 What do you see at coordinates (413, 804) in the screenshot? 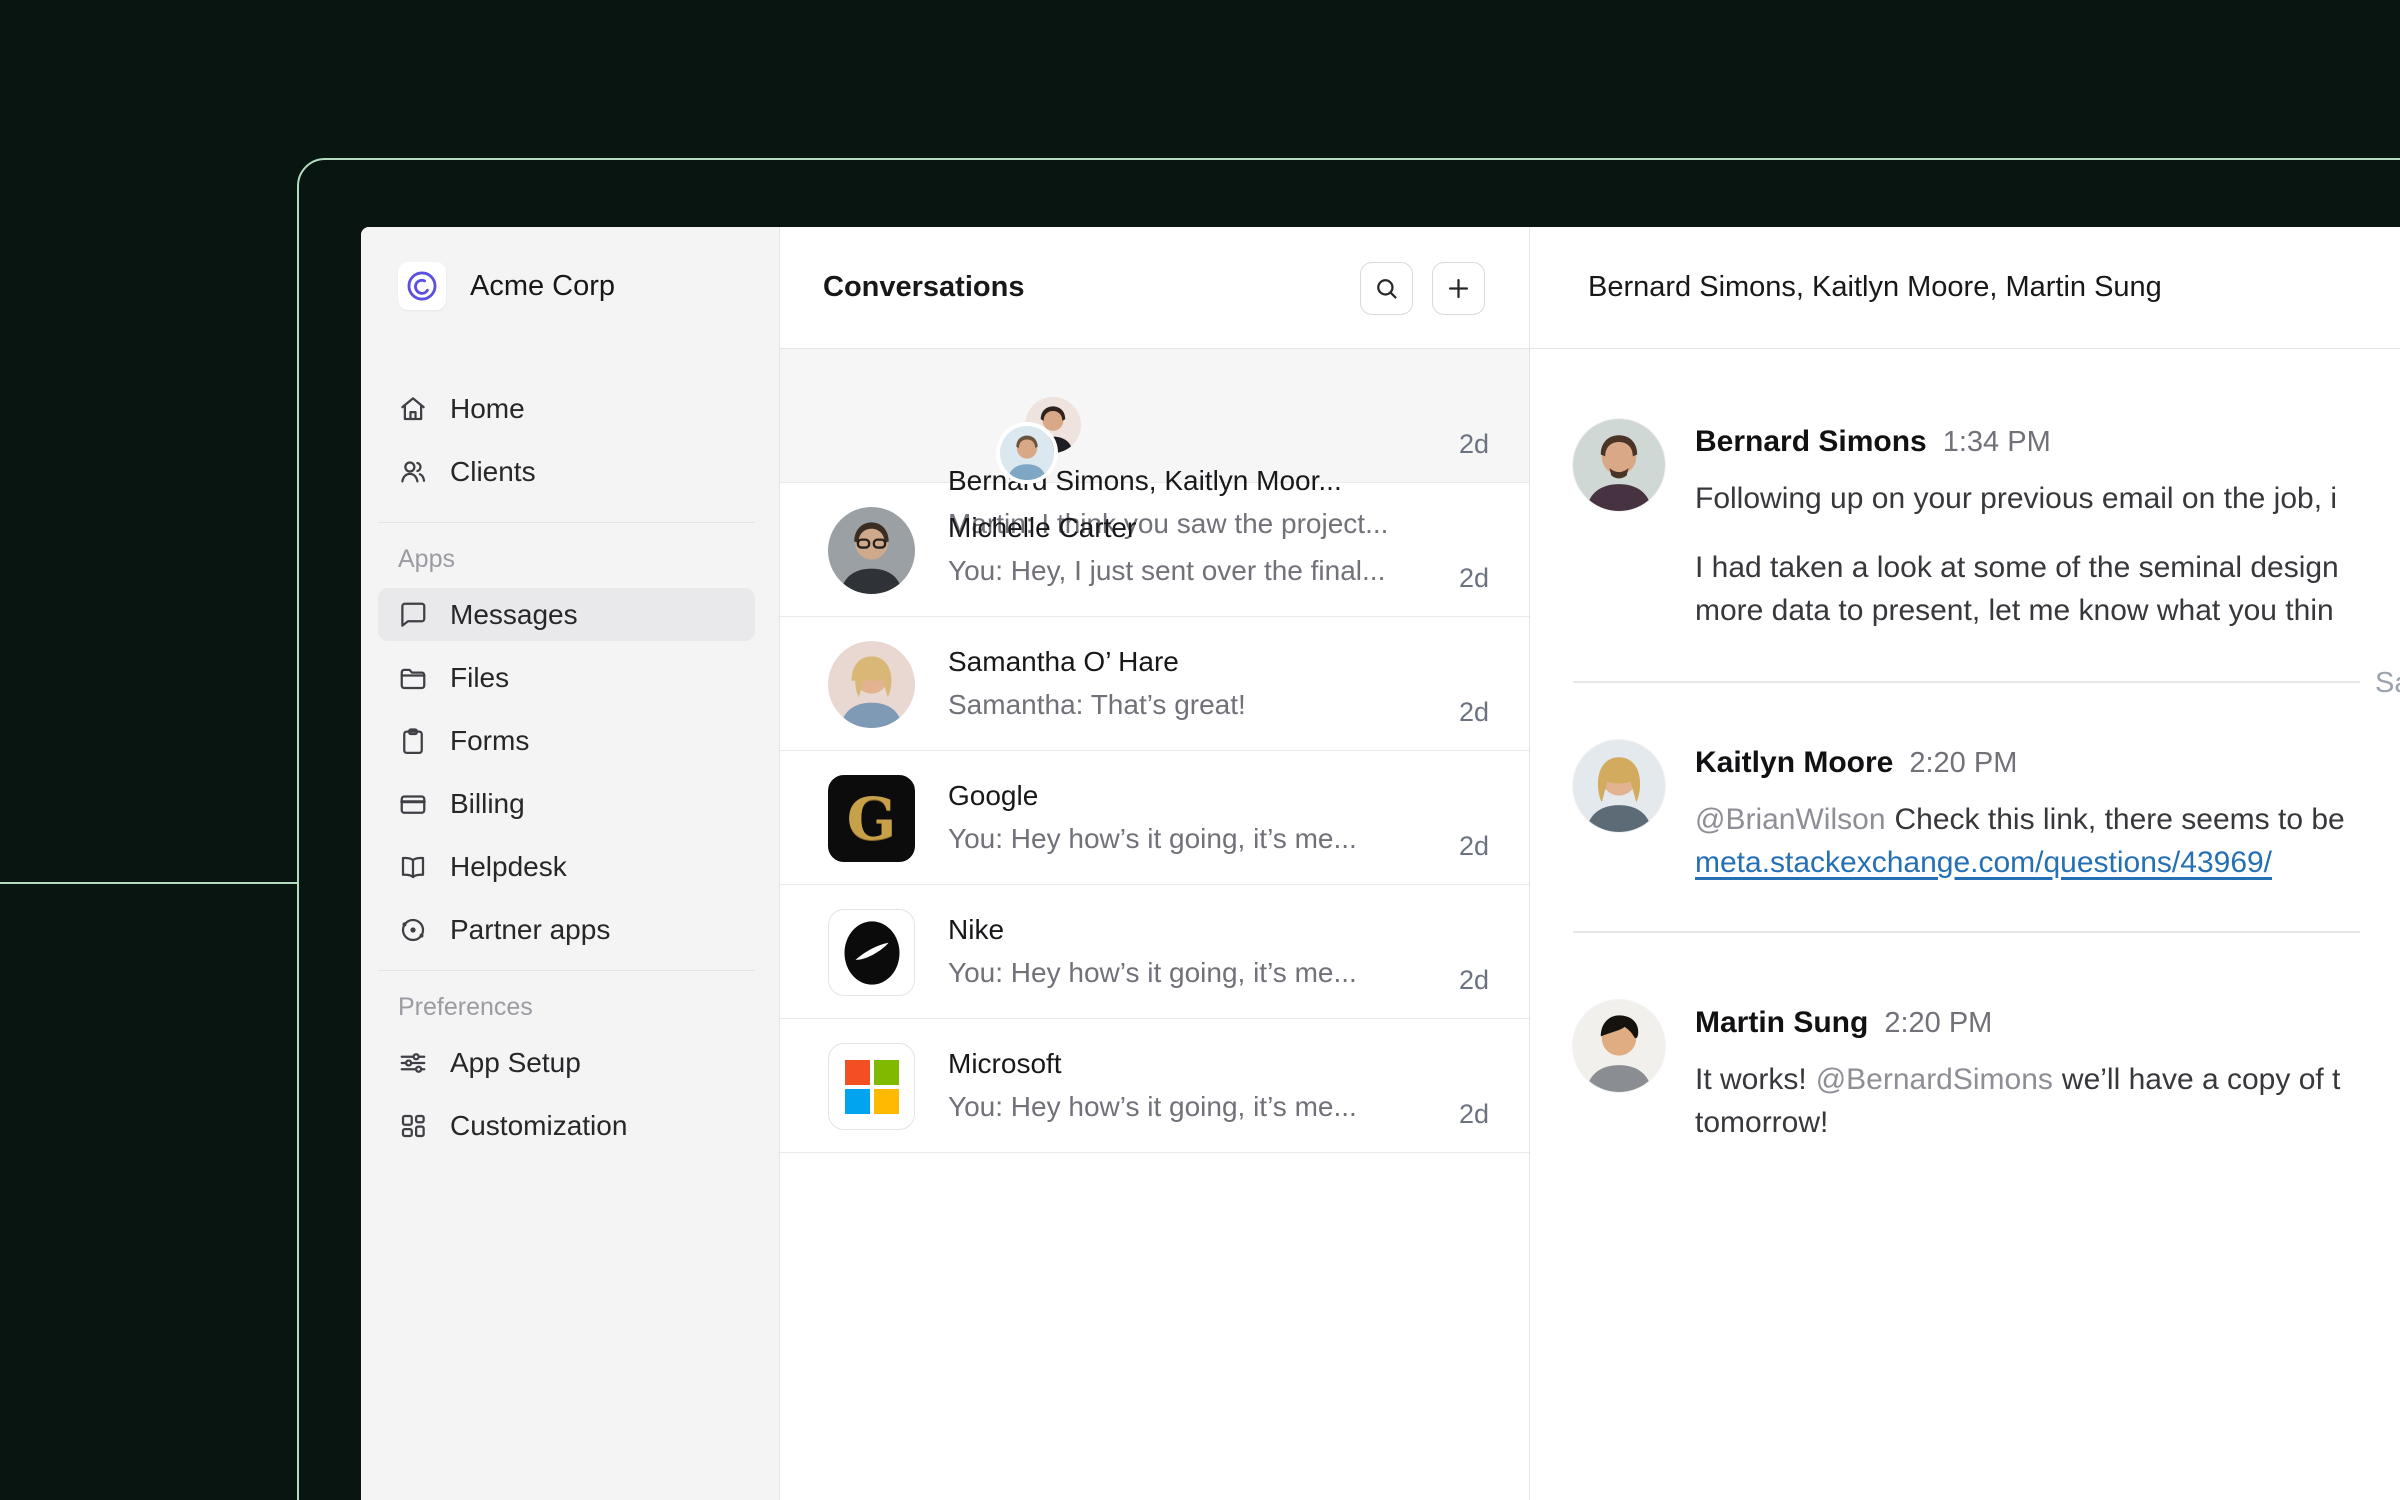
I see `credit-card-icon` at bounding box center [413, 804].